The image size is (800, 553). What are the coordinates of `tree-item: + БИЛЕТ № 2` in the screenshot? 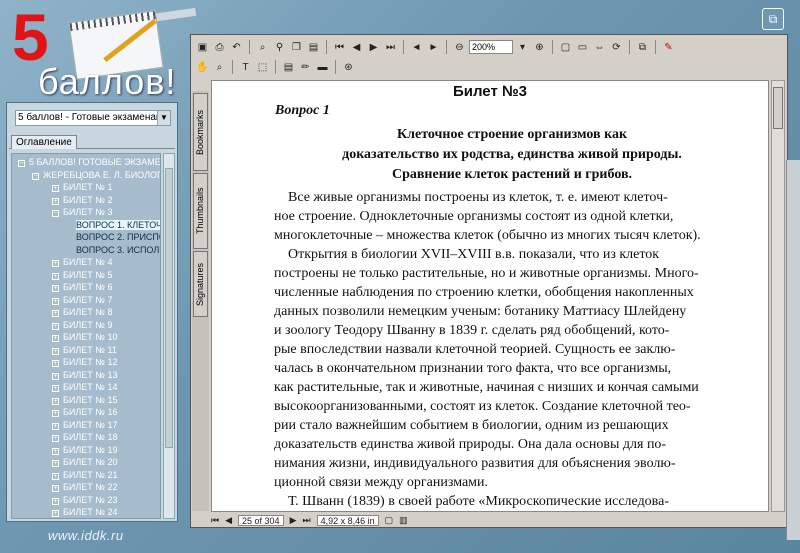 It's located at (82, 200).